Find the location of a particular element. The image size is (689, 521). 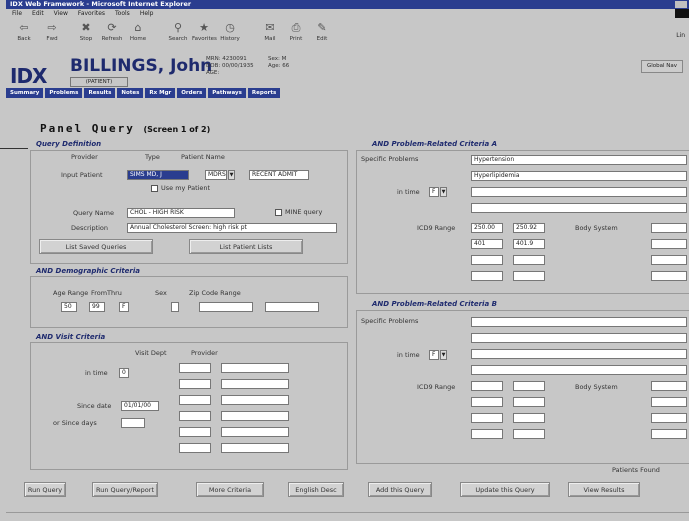

menu-view: View is located at coordinates (61, 13).